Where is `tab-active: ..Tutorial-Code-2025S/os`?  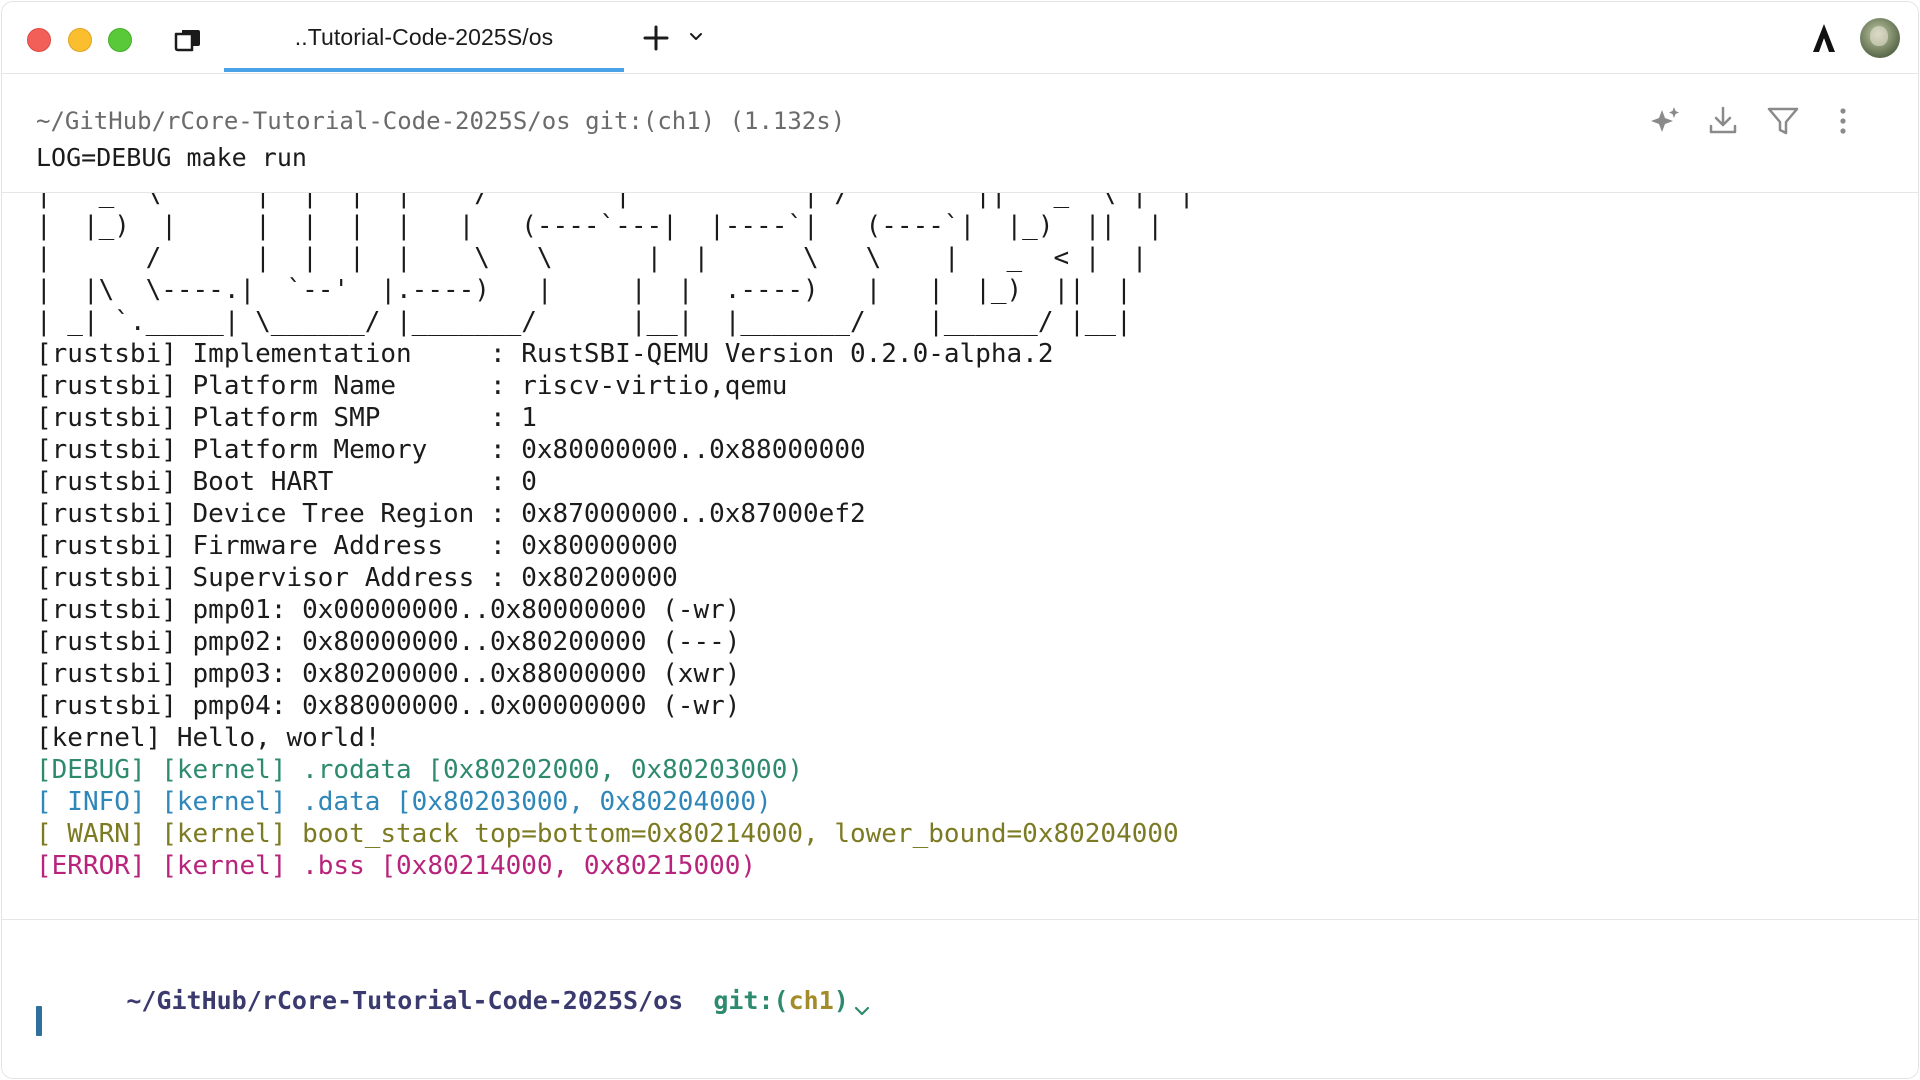 tab-active: ..Tutorial-Code-2025S/os is located at coordinates (424, 37).